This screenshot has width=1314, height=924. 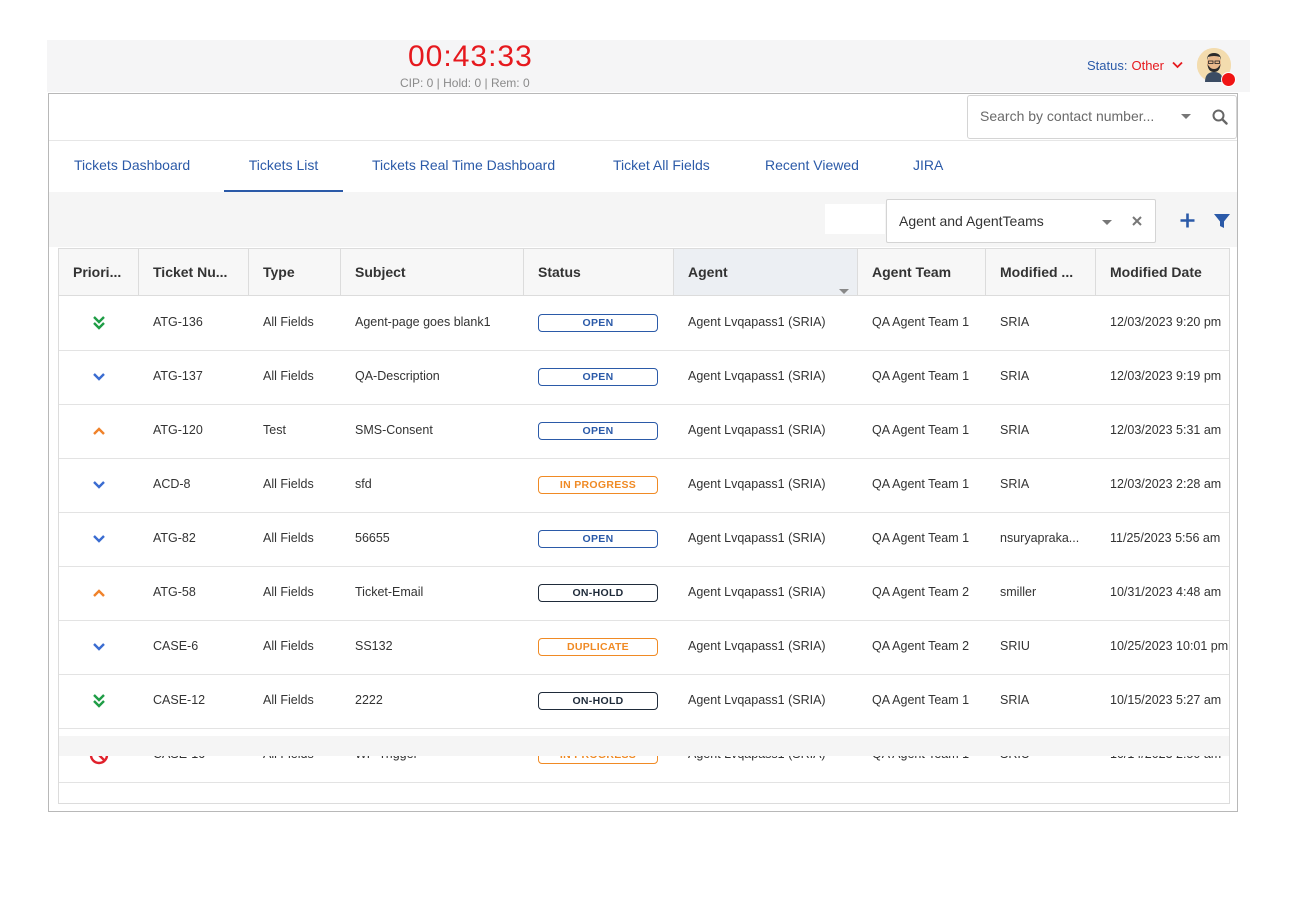 What do you see at coordinates (178, 430) in the screenshot?
I see `cell-ticket-number: ATG-120` at bounding box center [178, 430].